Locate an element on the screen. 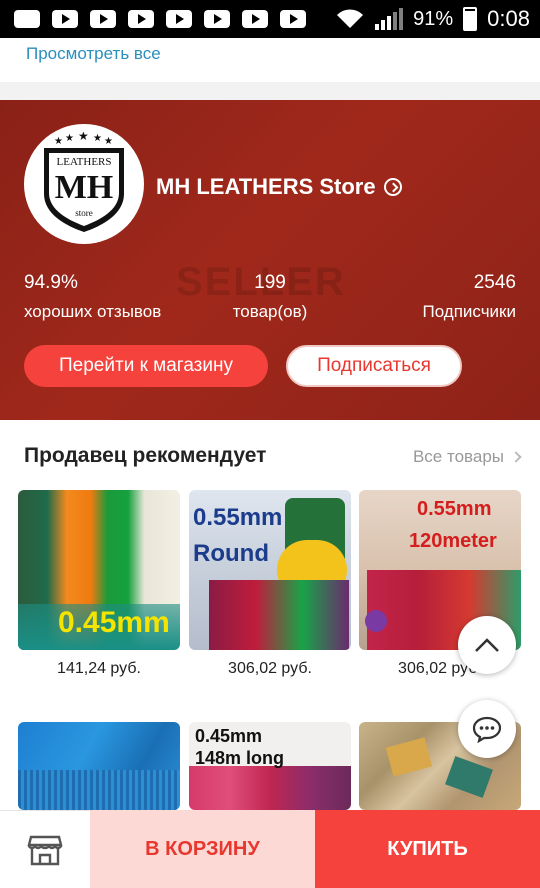  add-to-cart-button: В КОРЗИНУ is located at coordinates (202, 849).